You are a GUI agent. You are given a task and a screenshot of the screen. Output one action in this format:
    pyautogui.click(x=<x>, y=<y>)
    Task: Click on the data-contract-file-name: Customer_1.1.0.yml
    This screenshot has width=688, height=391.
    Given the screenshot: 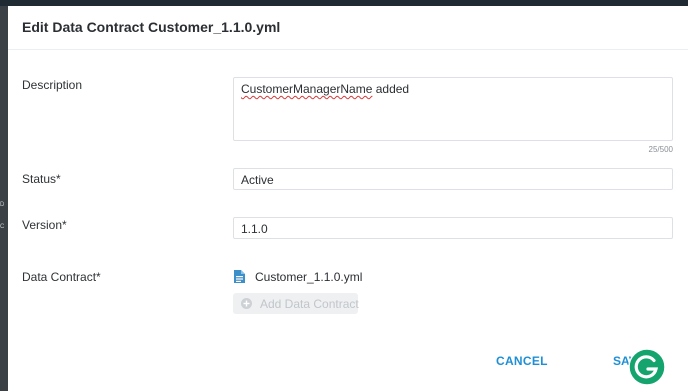 What is the action you would take?
    pyautogui.click(x=309, y=277)
    